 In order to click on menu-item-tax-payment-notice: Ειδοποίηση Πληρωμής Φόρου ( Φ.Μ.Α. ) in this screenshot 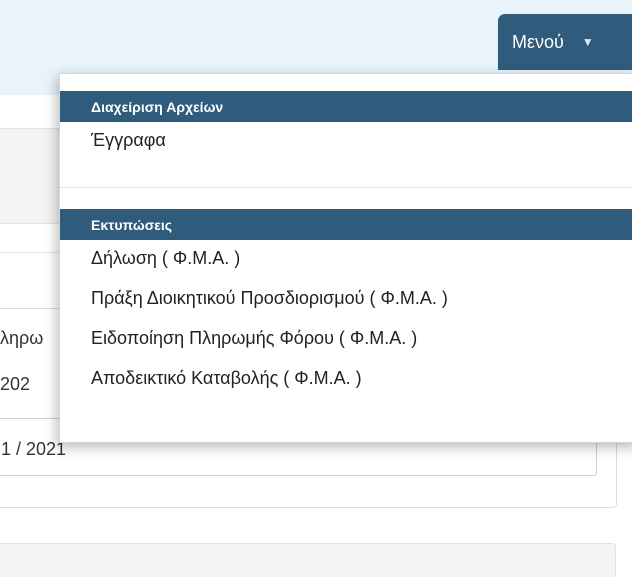, I will do `click(254, 338)`.